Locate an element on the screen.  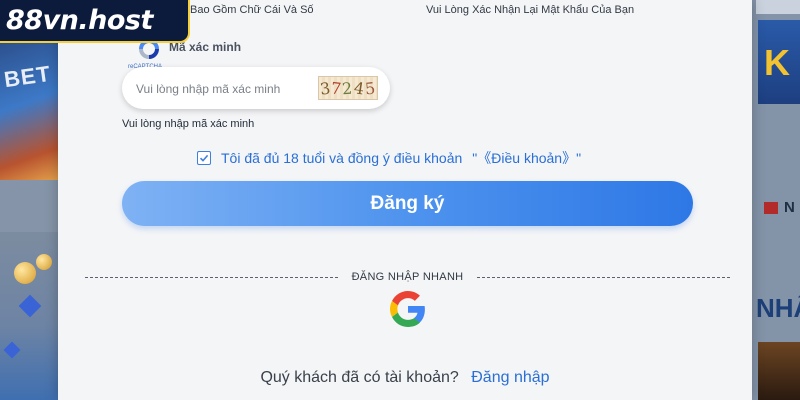
background-game-promo is located at coordinates (29, 316).